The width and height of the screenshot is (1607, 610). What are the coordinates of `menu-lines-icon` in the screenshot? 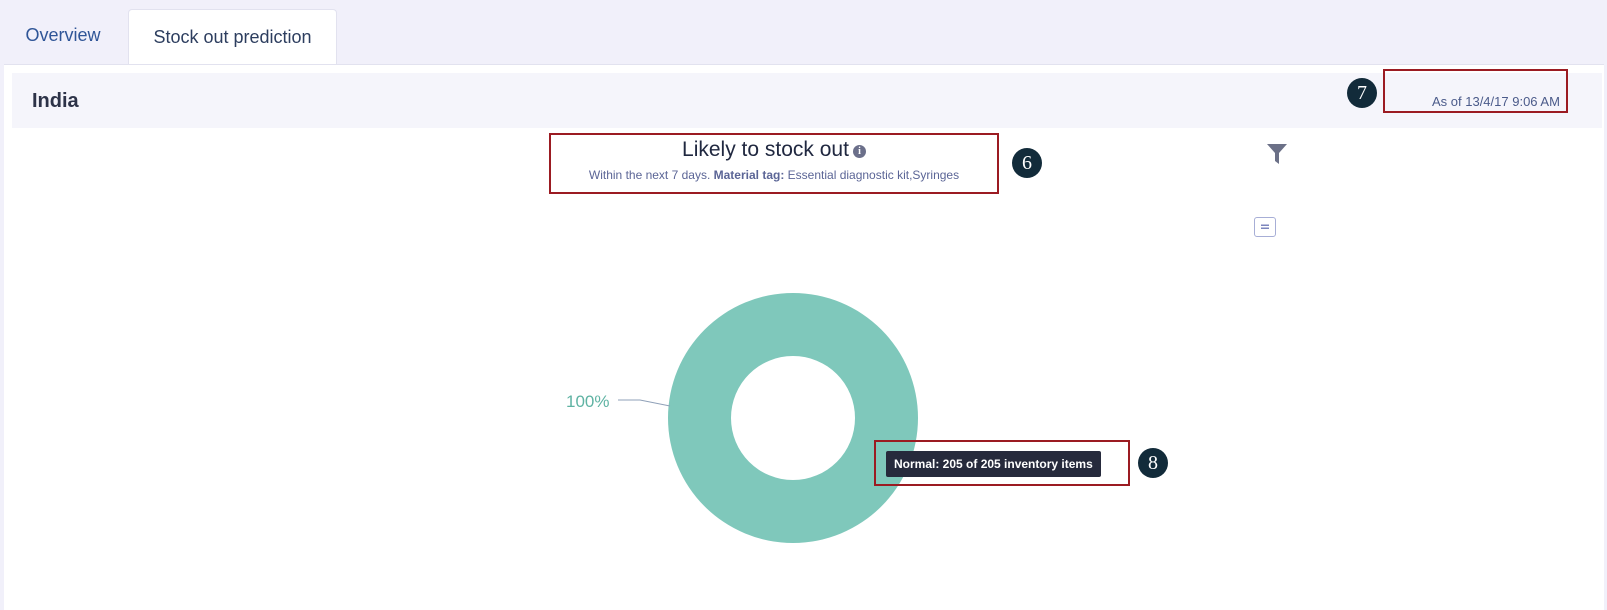 It's located at (1265, 226).